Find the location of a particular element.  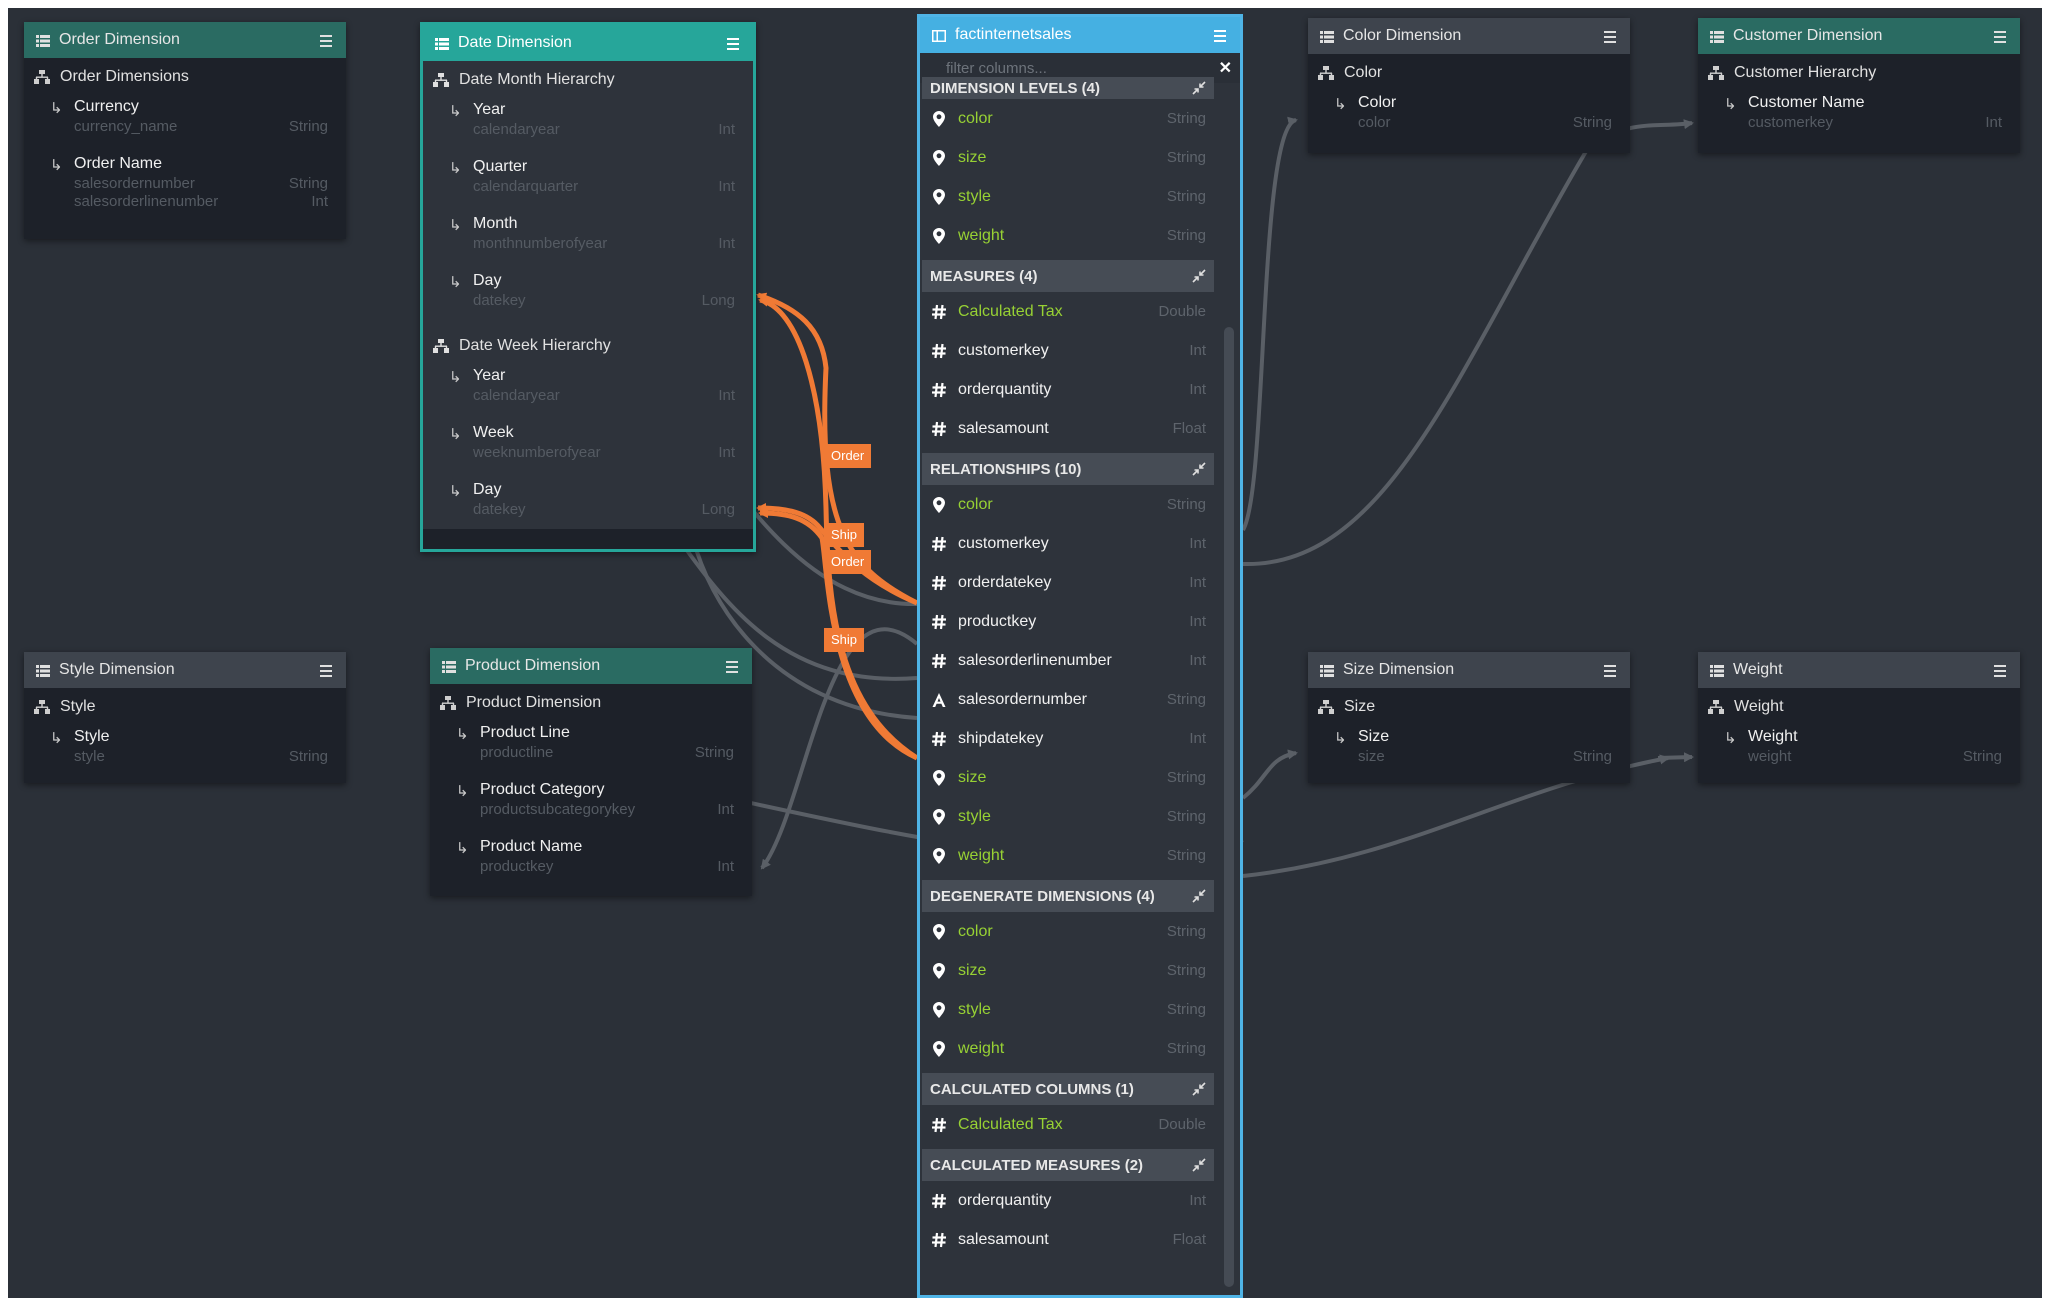

section-measures: MEASURES (4) is located at coordinates (1068, 276).